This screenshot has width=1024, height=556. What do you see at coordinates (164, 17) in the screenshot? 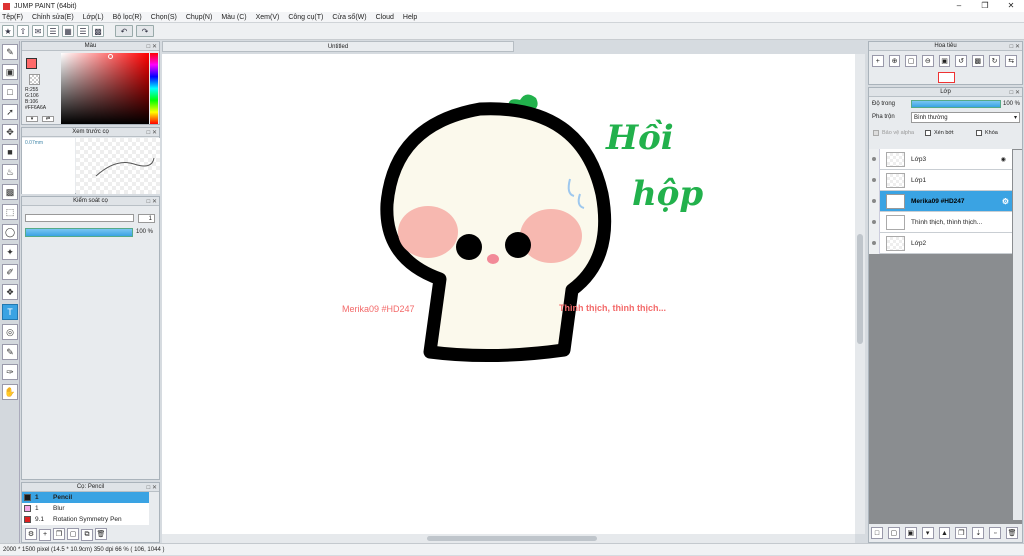
I see `menu-select: Chọn(S)` at bounding box center [164, 17].